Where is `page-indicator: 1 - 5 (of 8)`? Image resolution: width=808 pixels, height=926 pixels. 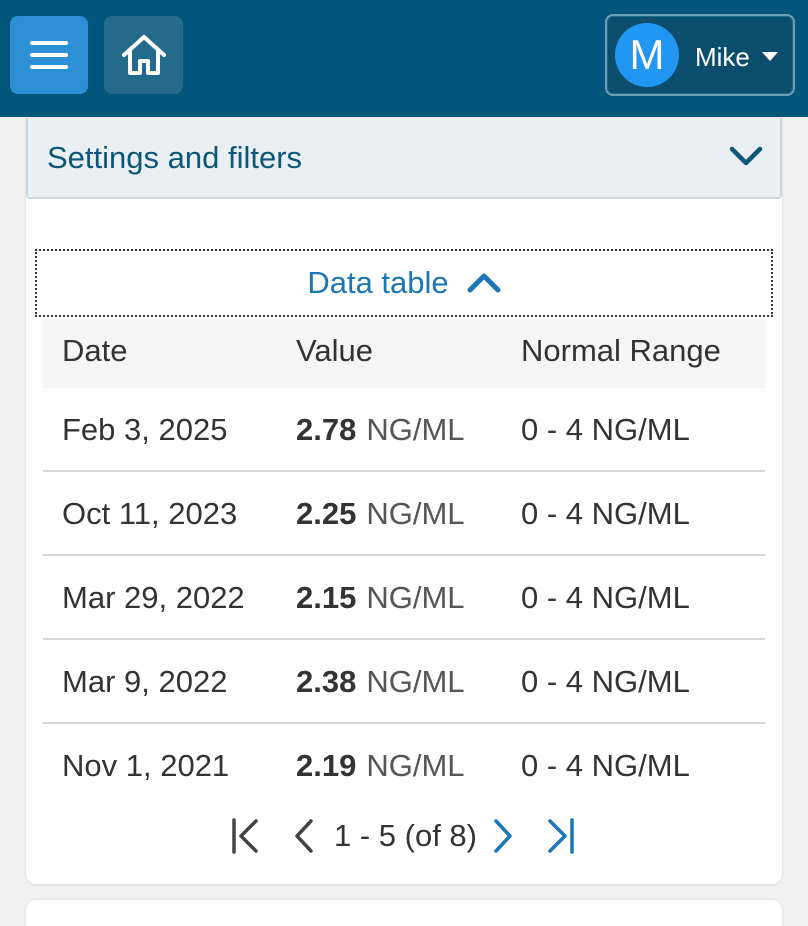 page-indicator: 1 - 5 (of 8) is located at coordinates (405, 835).